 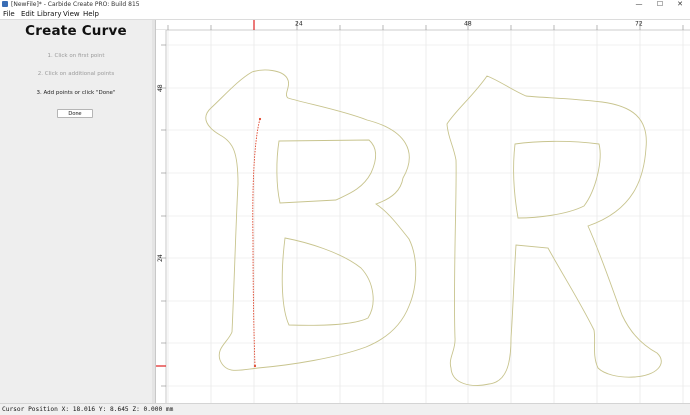 What do you see at coordinates (76, 93) in the screenshot?
I see `step-3: 3. Add points or click "Done"` at bounding box center [76, 93].